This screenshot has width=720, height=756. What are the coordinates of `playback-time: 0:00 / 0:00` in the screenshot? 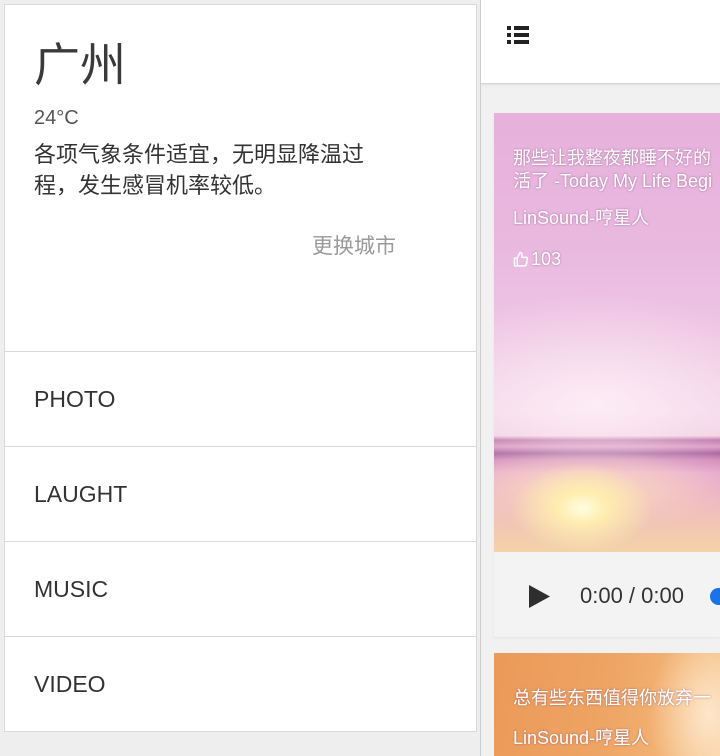 It's located at (632, 595).